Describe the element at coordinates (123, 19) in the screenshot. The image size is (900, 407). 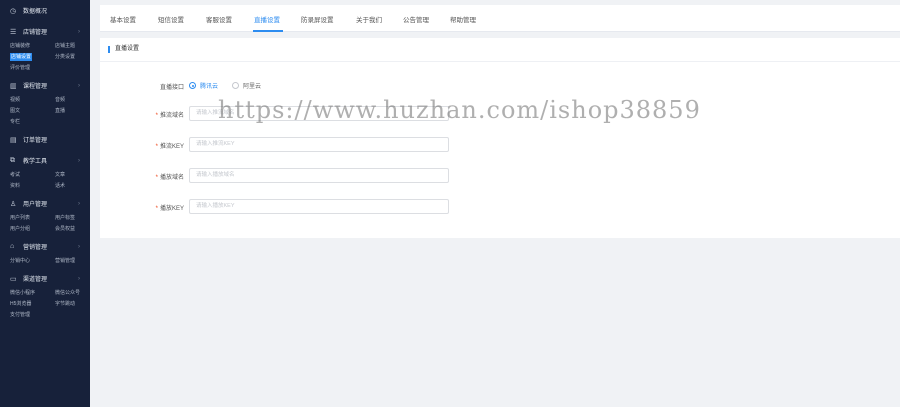
I see `tab-basic: 基本设置` at that location.